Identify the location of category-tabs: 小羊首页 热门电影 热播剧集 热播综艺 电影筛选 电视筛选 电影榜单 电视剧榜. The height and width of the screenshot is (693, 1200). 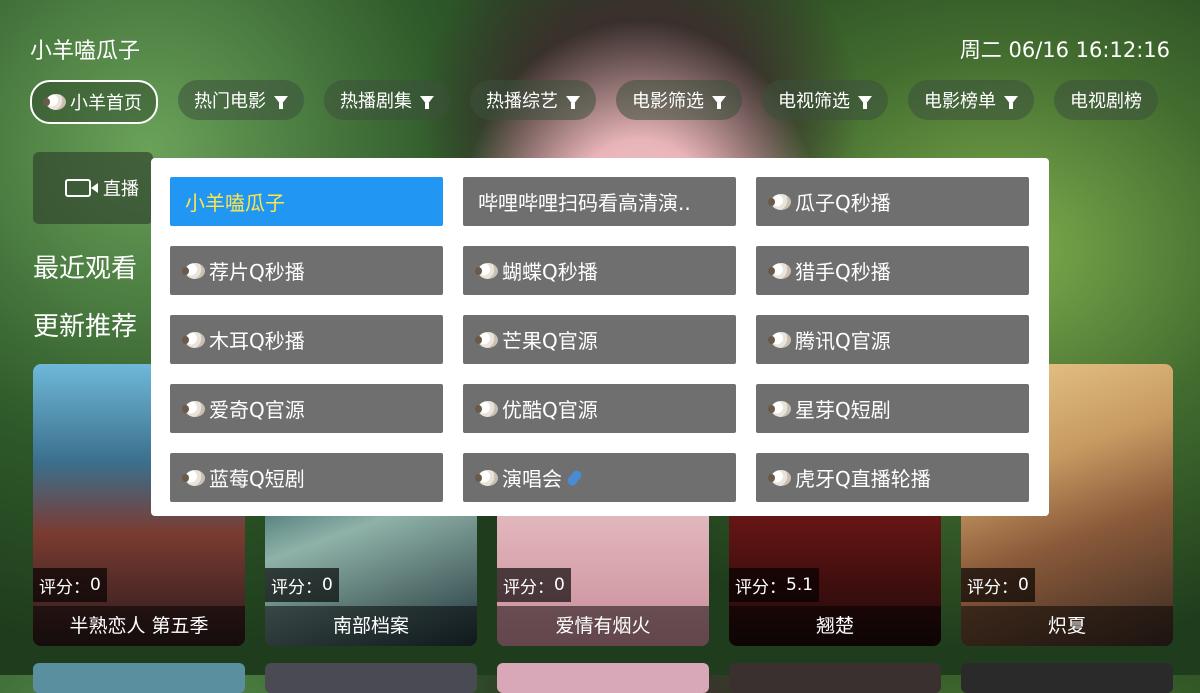
(594, 102).